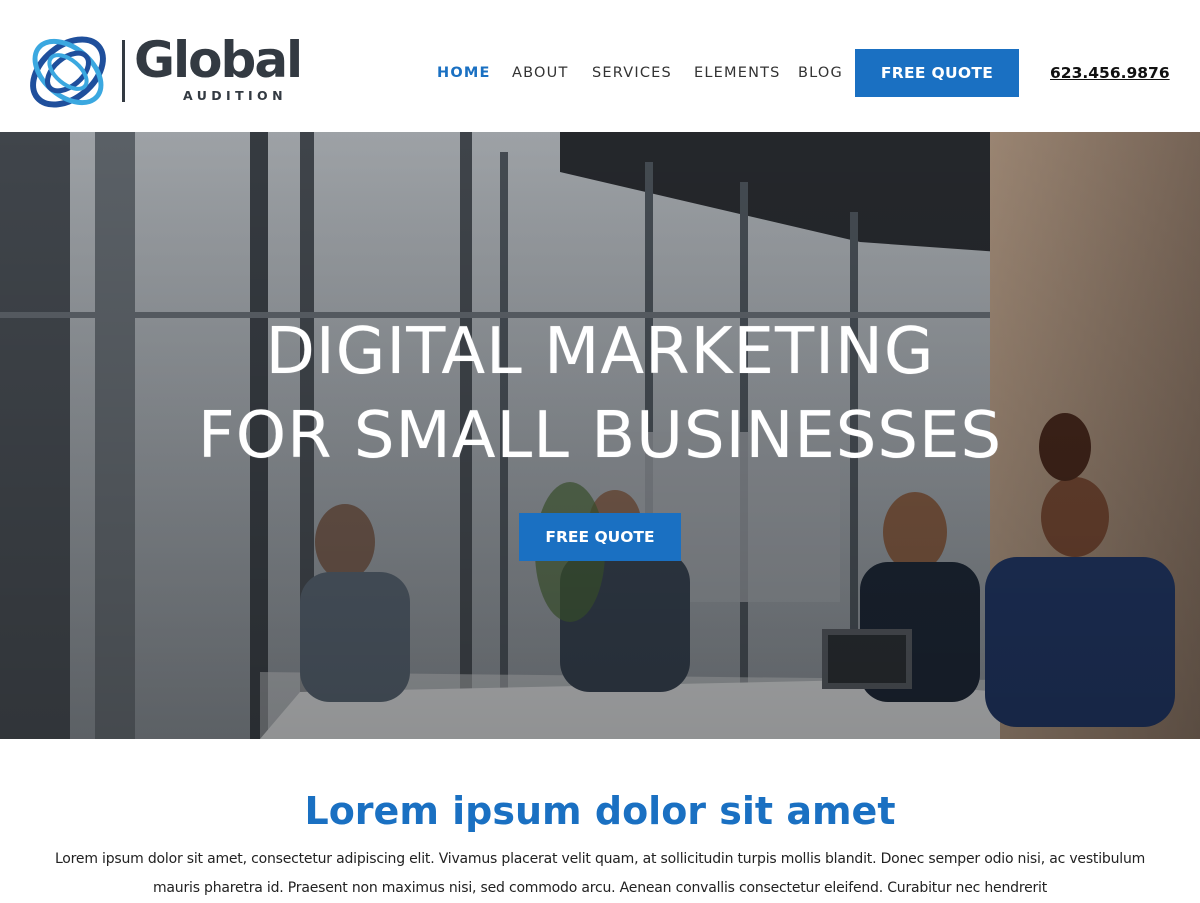 Image resolution: width=1200 pixels, height=903 pixels. What do you see at coordinates (540, 73) in the screenshot?
I see `nav-item-about: ABOUT` at bounding box center [540, 73].